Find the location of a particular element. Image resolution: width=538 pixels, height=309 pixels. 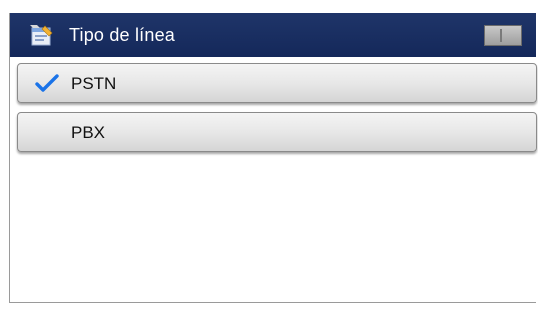

header-bar: Tipo de línea is located at coordinates (273, 35).